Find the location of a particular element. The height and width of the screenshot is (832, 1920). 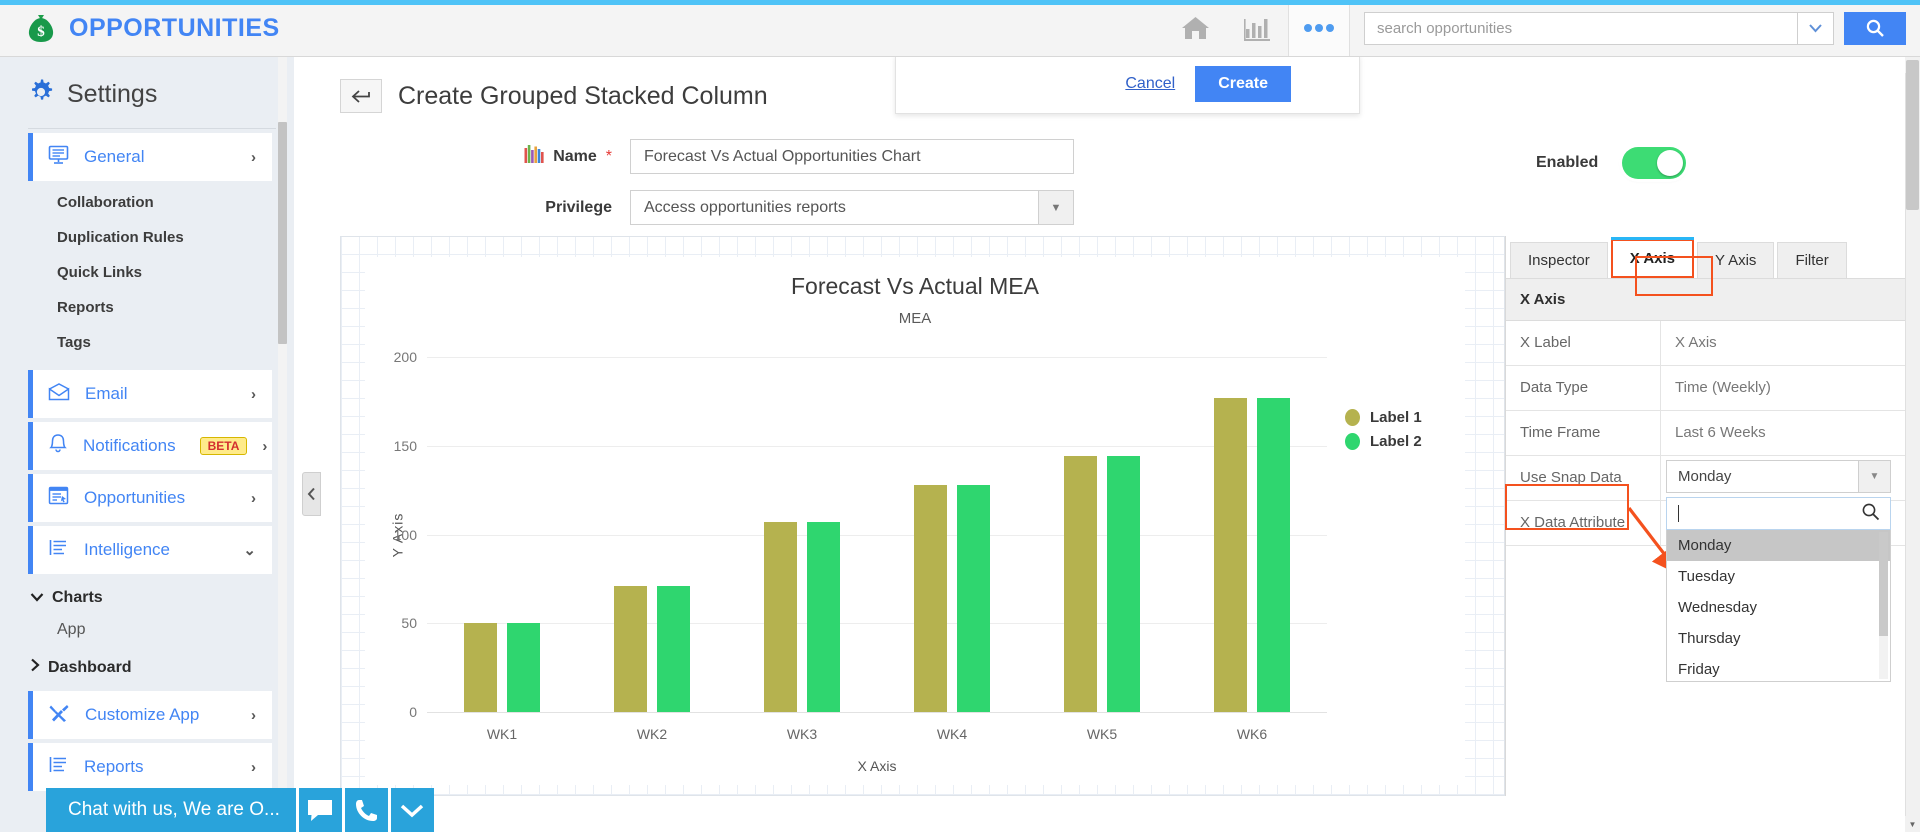

cancel-button: Cancel is located at coordinates (1150, 84).